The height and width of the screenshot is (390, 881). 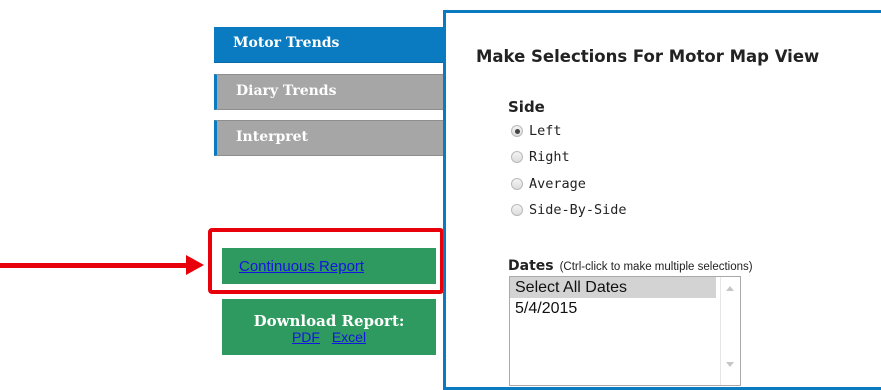 What do you see at coordinates (730, 288) in the screenshot?
I see `scroll-up-arrow-icon` at bounding box center [730, 288].